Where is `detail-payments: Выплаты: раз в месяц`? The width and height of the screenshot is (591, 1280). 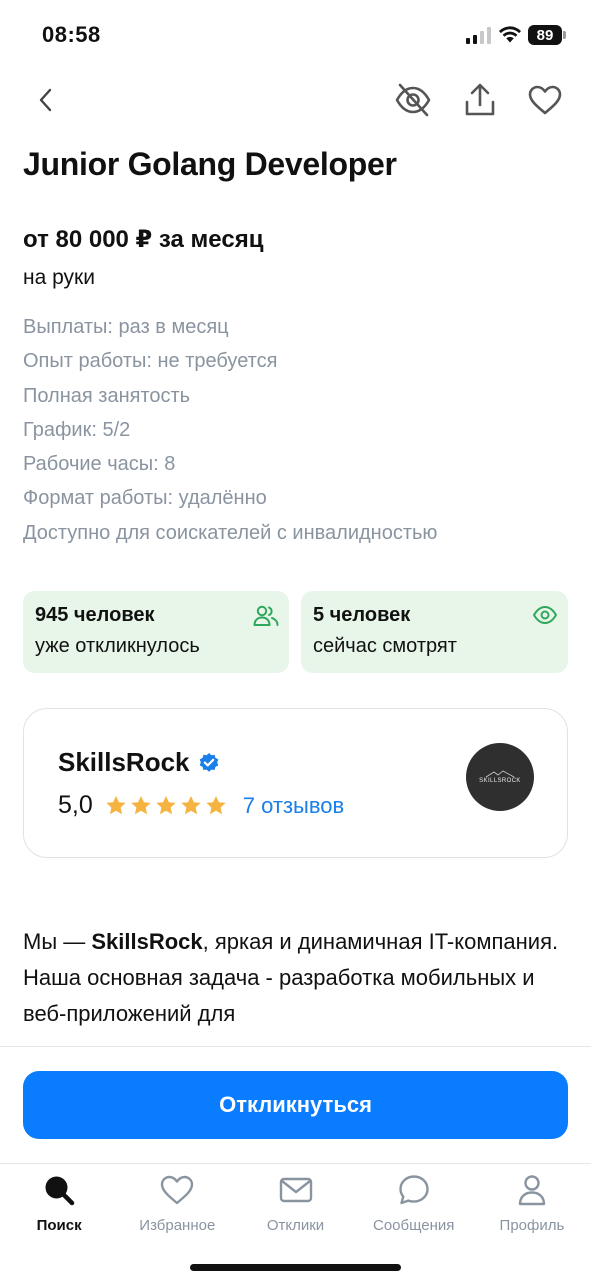 detail-payments: Выплаты: раз в месяц is located at coordinates (126, 327).